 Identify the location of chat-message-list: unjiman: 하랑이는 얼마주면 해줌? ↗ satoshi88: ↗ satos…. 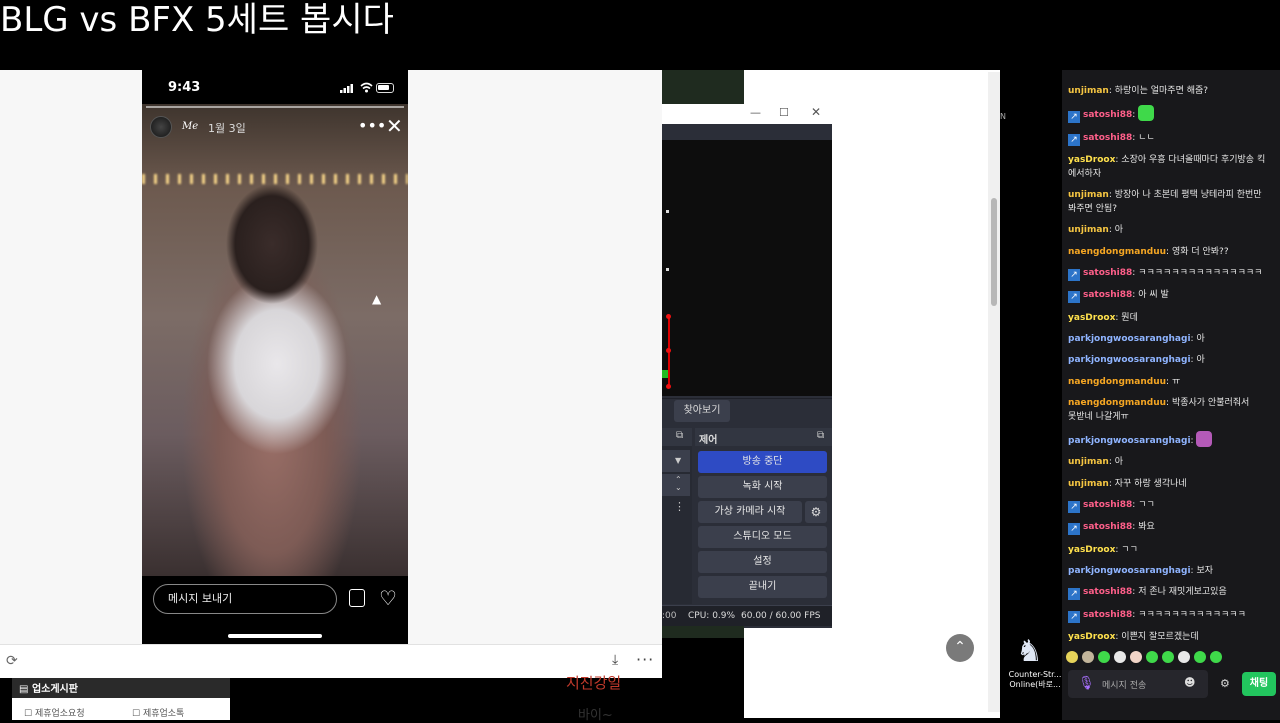
(1171, 367).